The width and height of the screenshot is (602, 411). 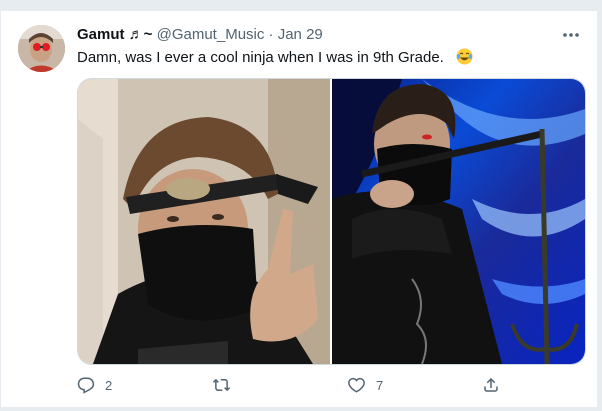 I want to click on heart-icon, so click(x=356, y=385).